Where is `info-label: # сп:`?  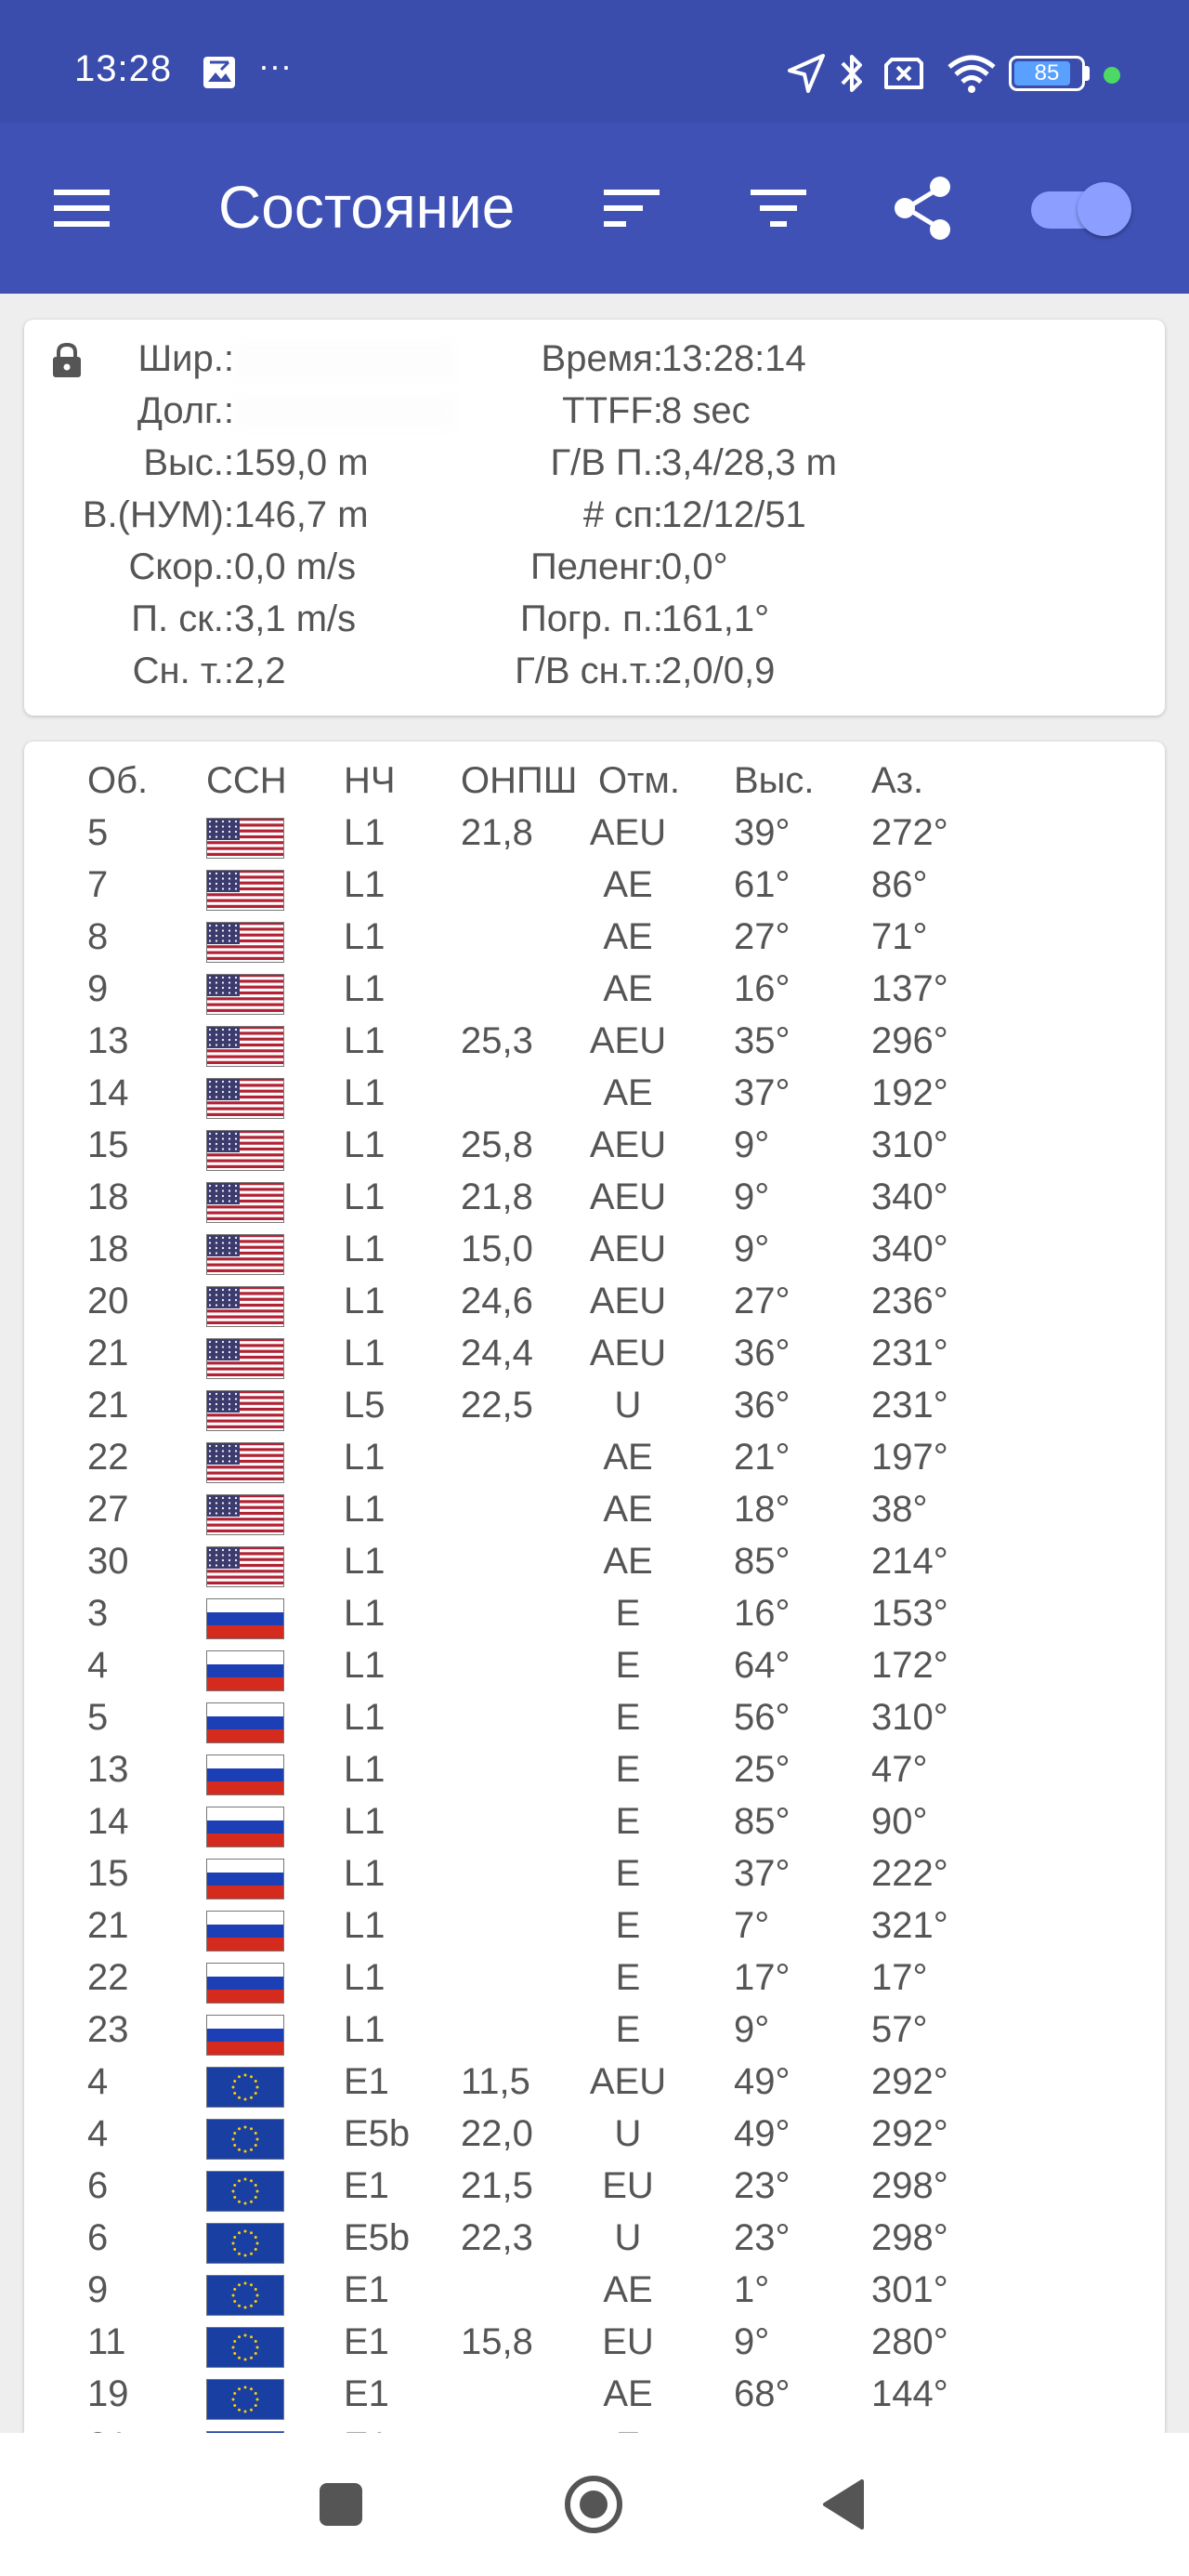 info-label: # сп: is located at coordinates (623, 514).